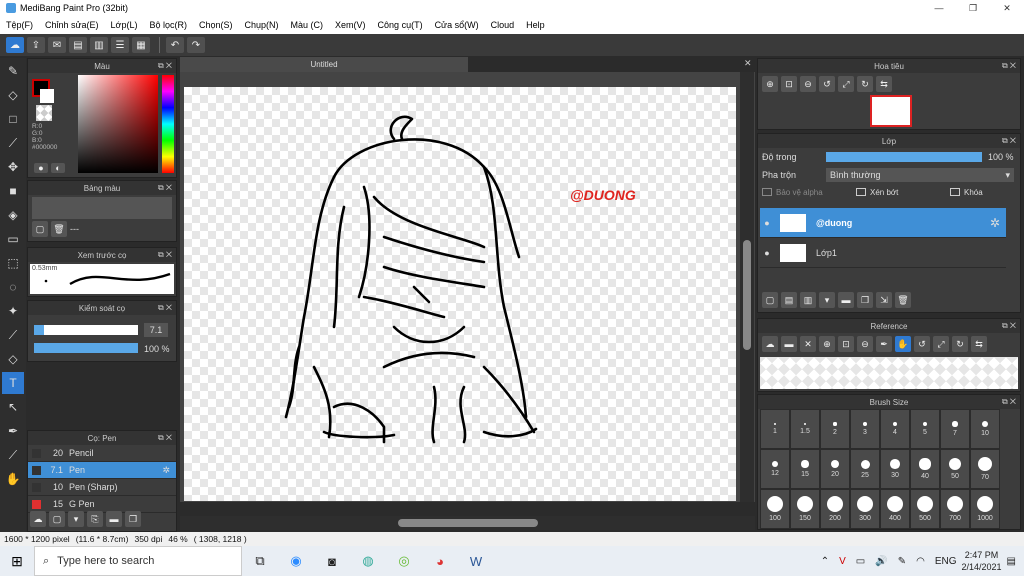  What do you see at coordinates (808, 344) in the screenshot?
I see `reference-close-icon: ✕` at bounding box center [808, 344].